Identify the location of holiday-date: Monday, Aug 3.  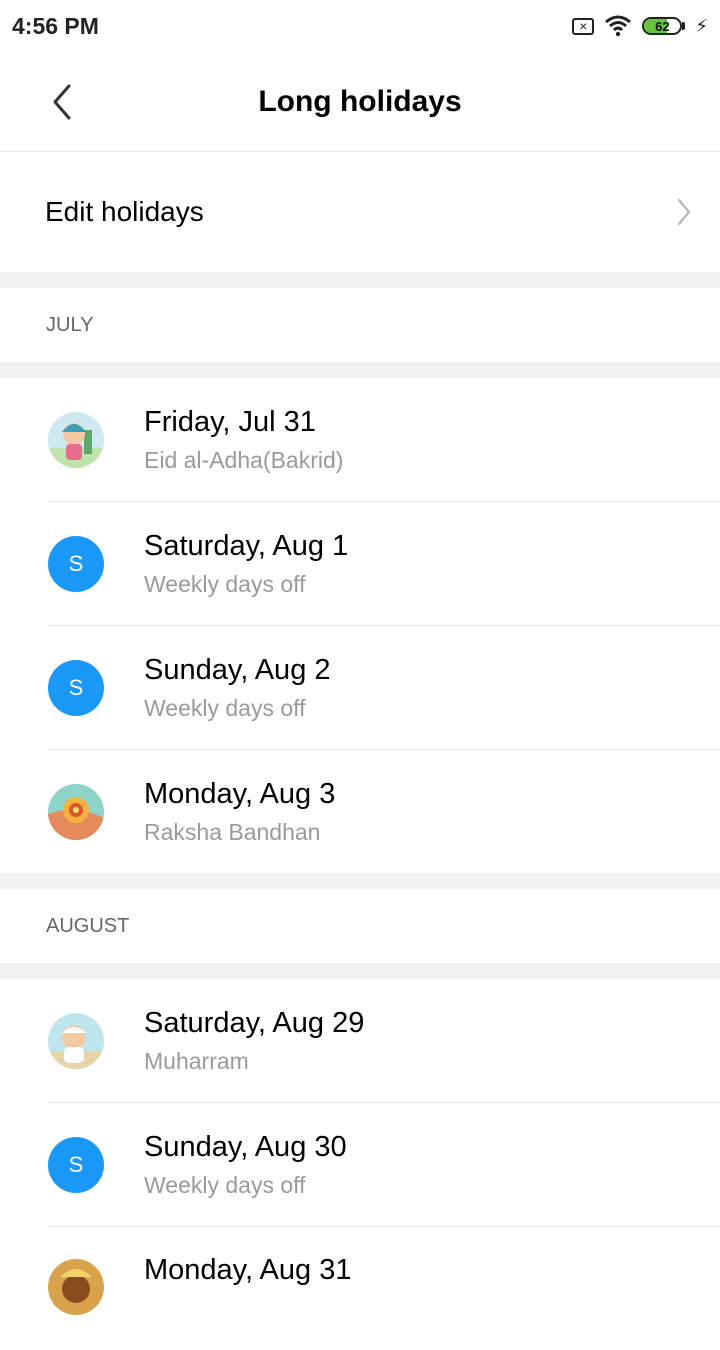
(240, 793).